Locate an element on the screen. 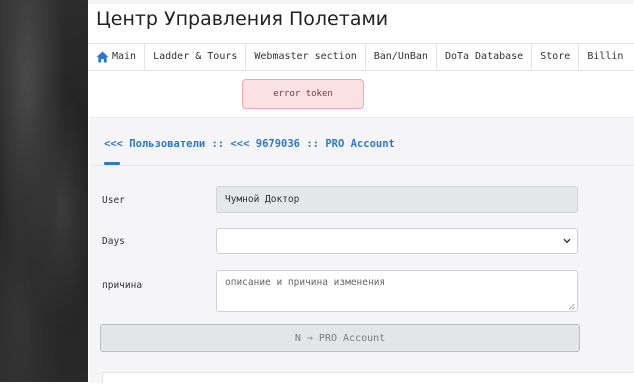 The image size is (634, 384). nav-item-main: Main is located at coordinates (117, 57).